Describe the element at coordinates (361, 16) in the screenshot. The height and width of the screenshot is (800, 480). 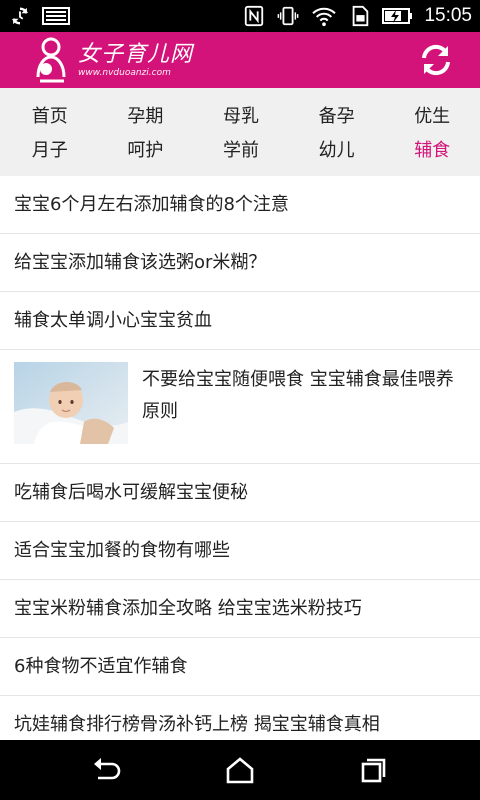
I see `sim-icon` at that location.